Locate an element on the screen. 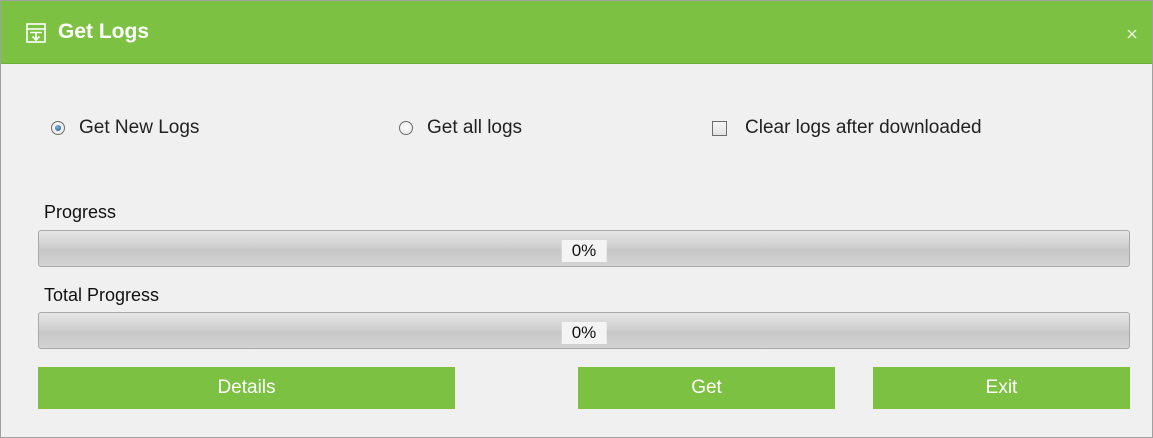  get-button: Get is located at coordinates (706, 388).